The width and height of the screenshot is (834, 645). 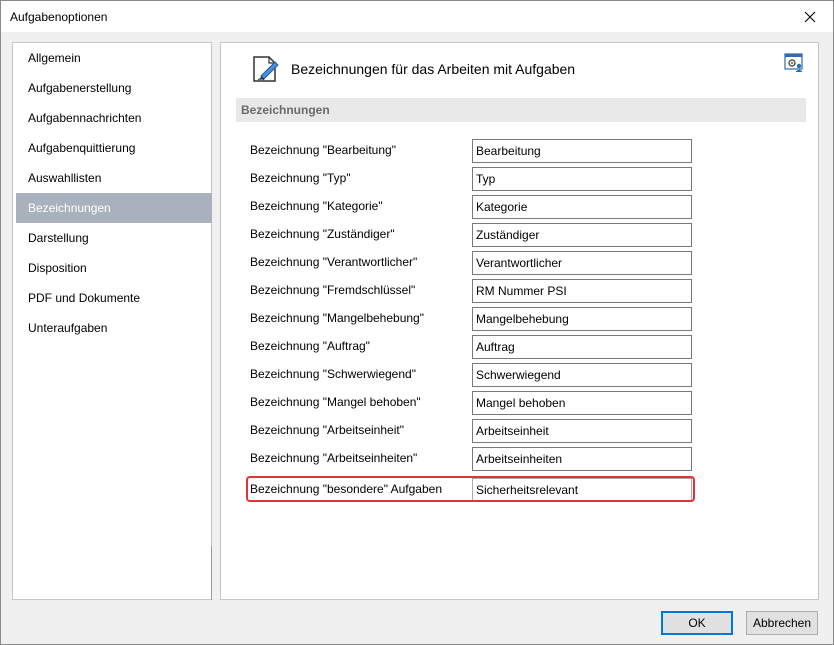 I want to click on sidebar-item-label: PDF und Dokumente, so click(x=84, y=298).